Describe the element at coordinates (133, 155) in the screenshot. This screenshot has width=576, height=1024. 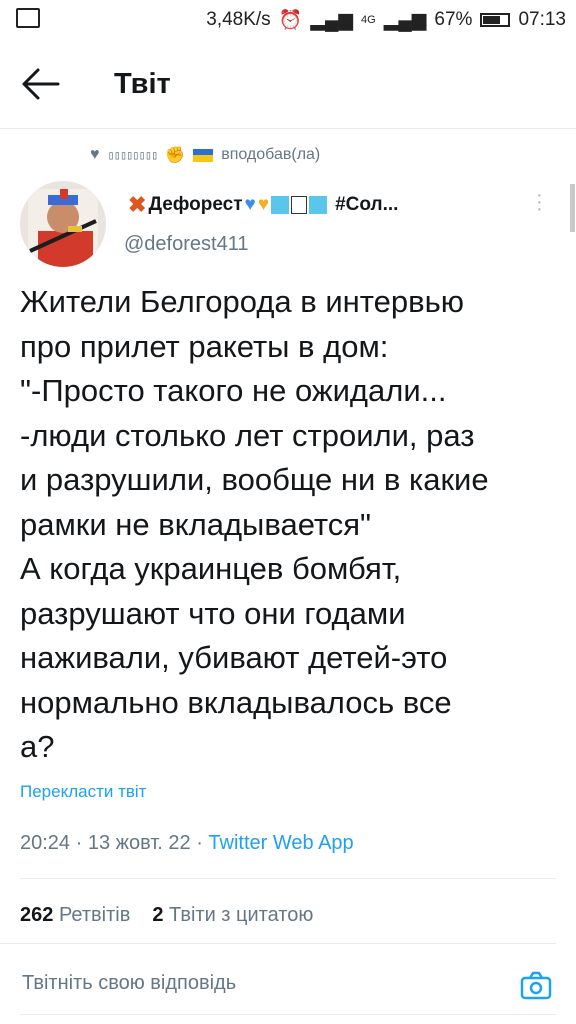
I see `liker-name: ▯▯▯▯▯▯▯▯` at that location.